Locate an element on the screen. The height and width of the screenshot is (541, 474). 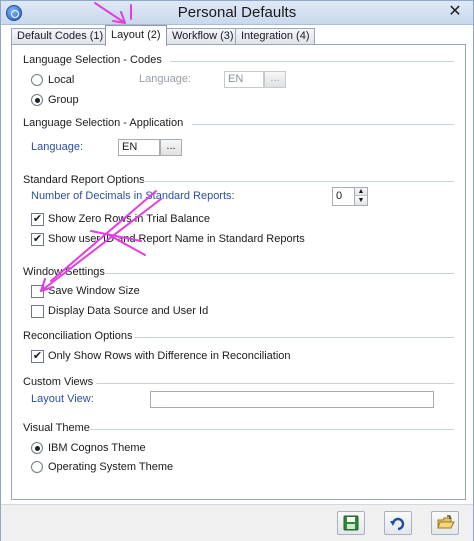
tab-default-codes: Default Codes (1) is located at coordinates (60, 36).